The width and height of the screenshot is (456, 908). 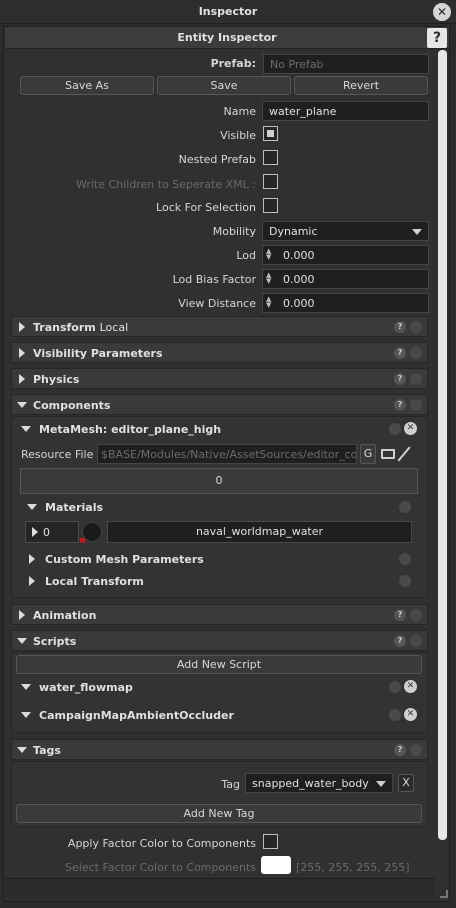 I want to click on tag-value: snapped_water_body, so click(x=310, y=783).